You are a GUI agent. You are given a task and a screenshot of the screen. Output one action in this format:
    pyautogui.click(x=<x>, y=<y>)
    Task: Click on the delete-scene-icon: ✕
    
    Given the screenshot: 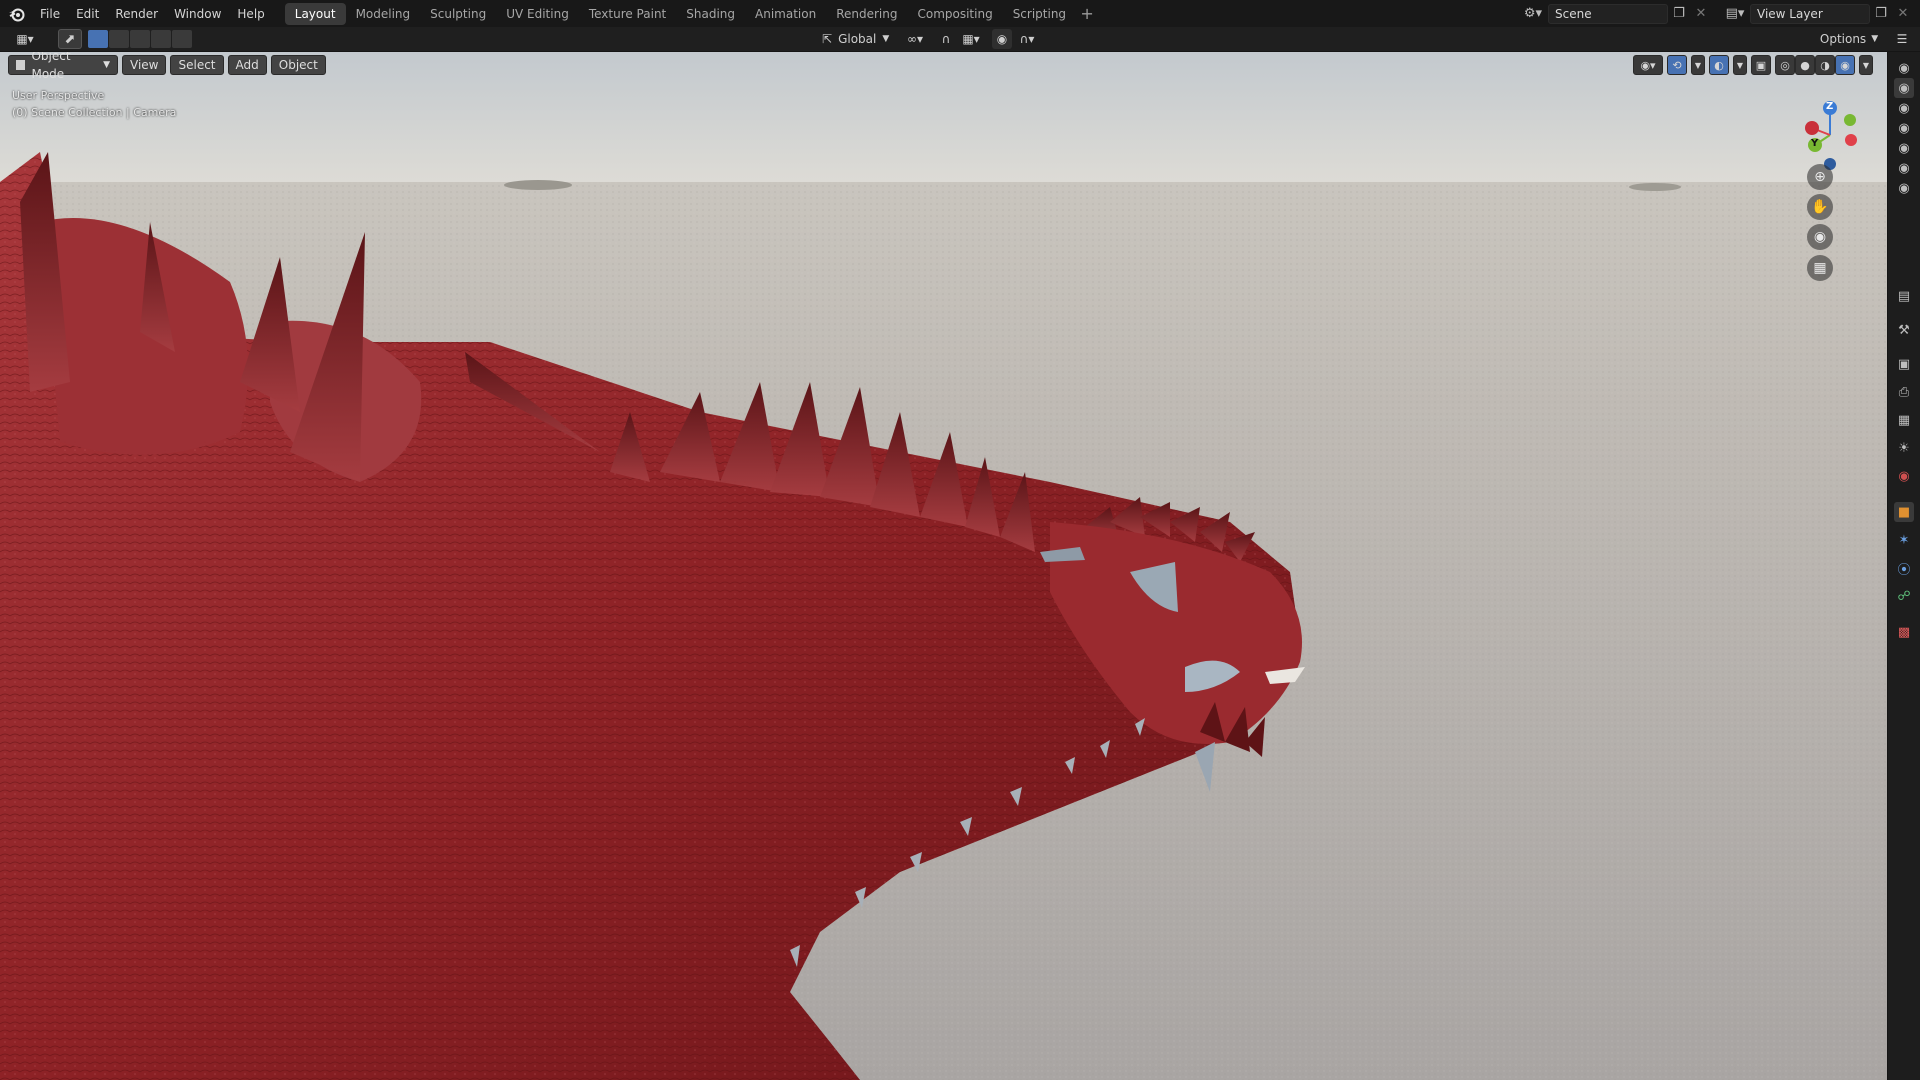 What is the action you would take?
    pyautogui.click(x=1701, y=14)
    